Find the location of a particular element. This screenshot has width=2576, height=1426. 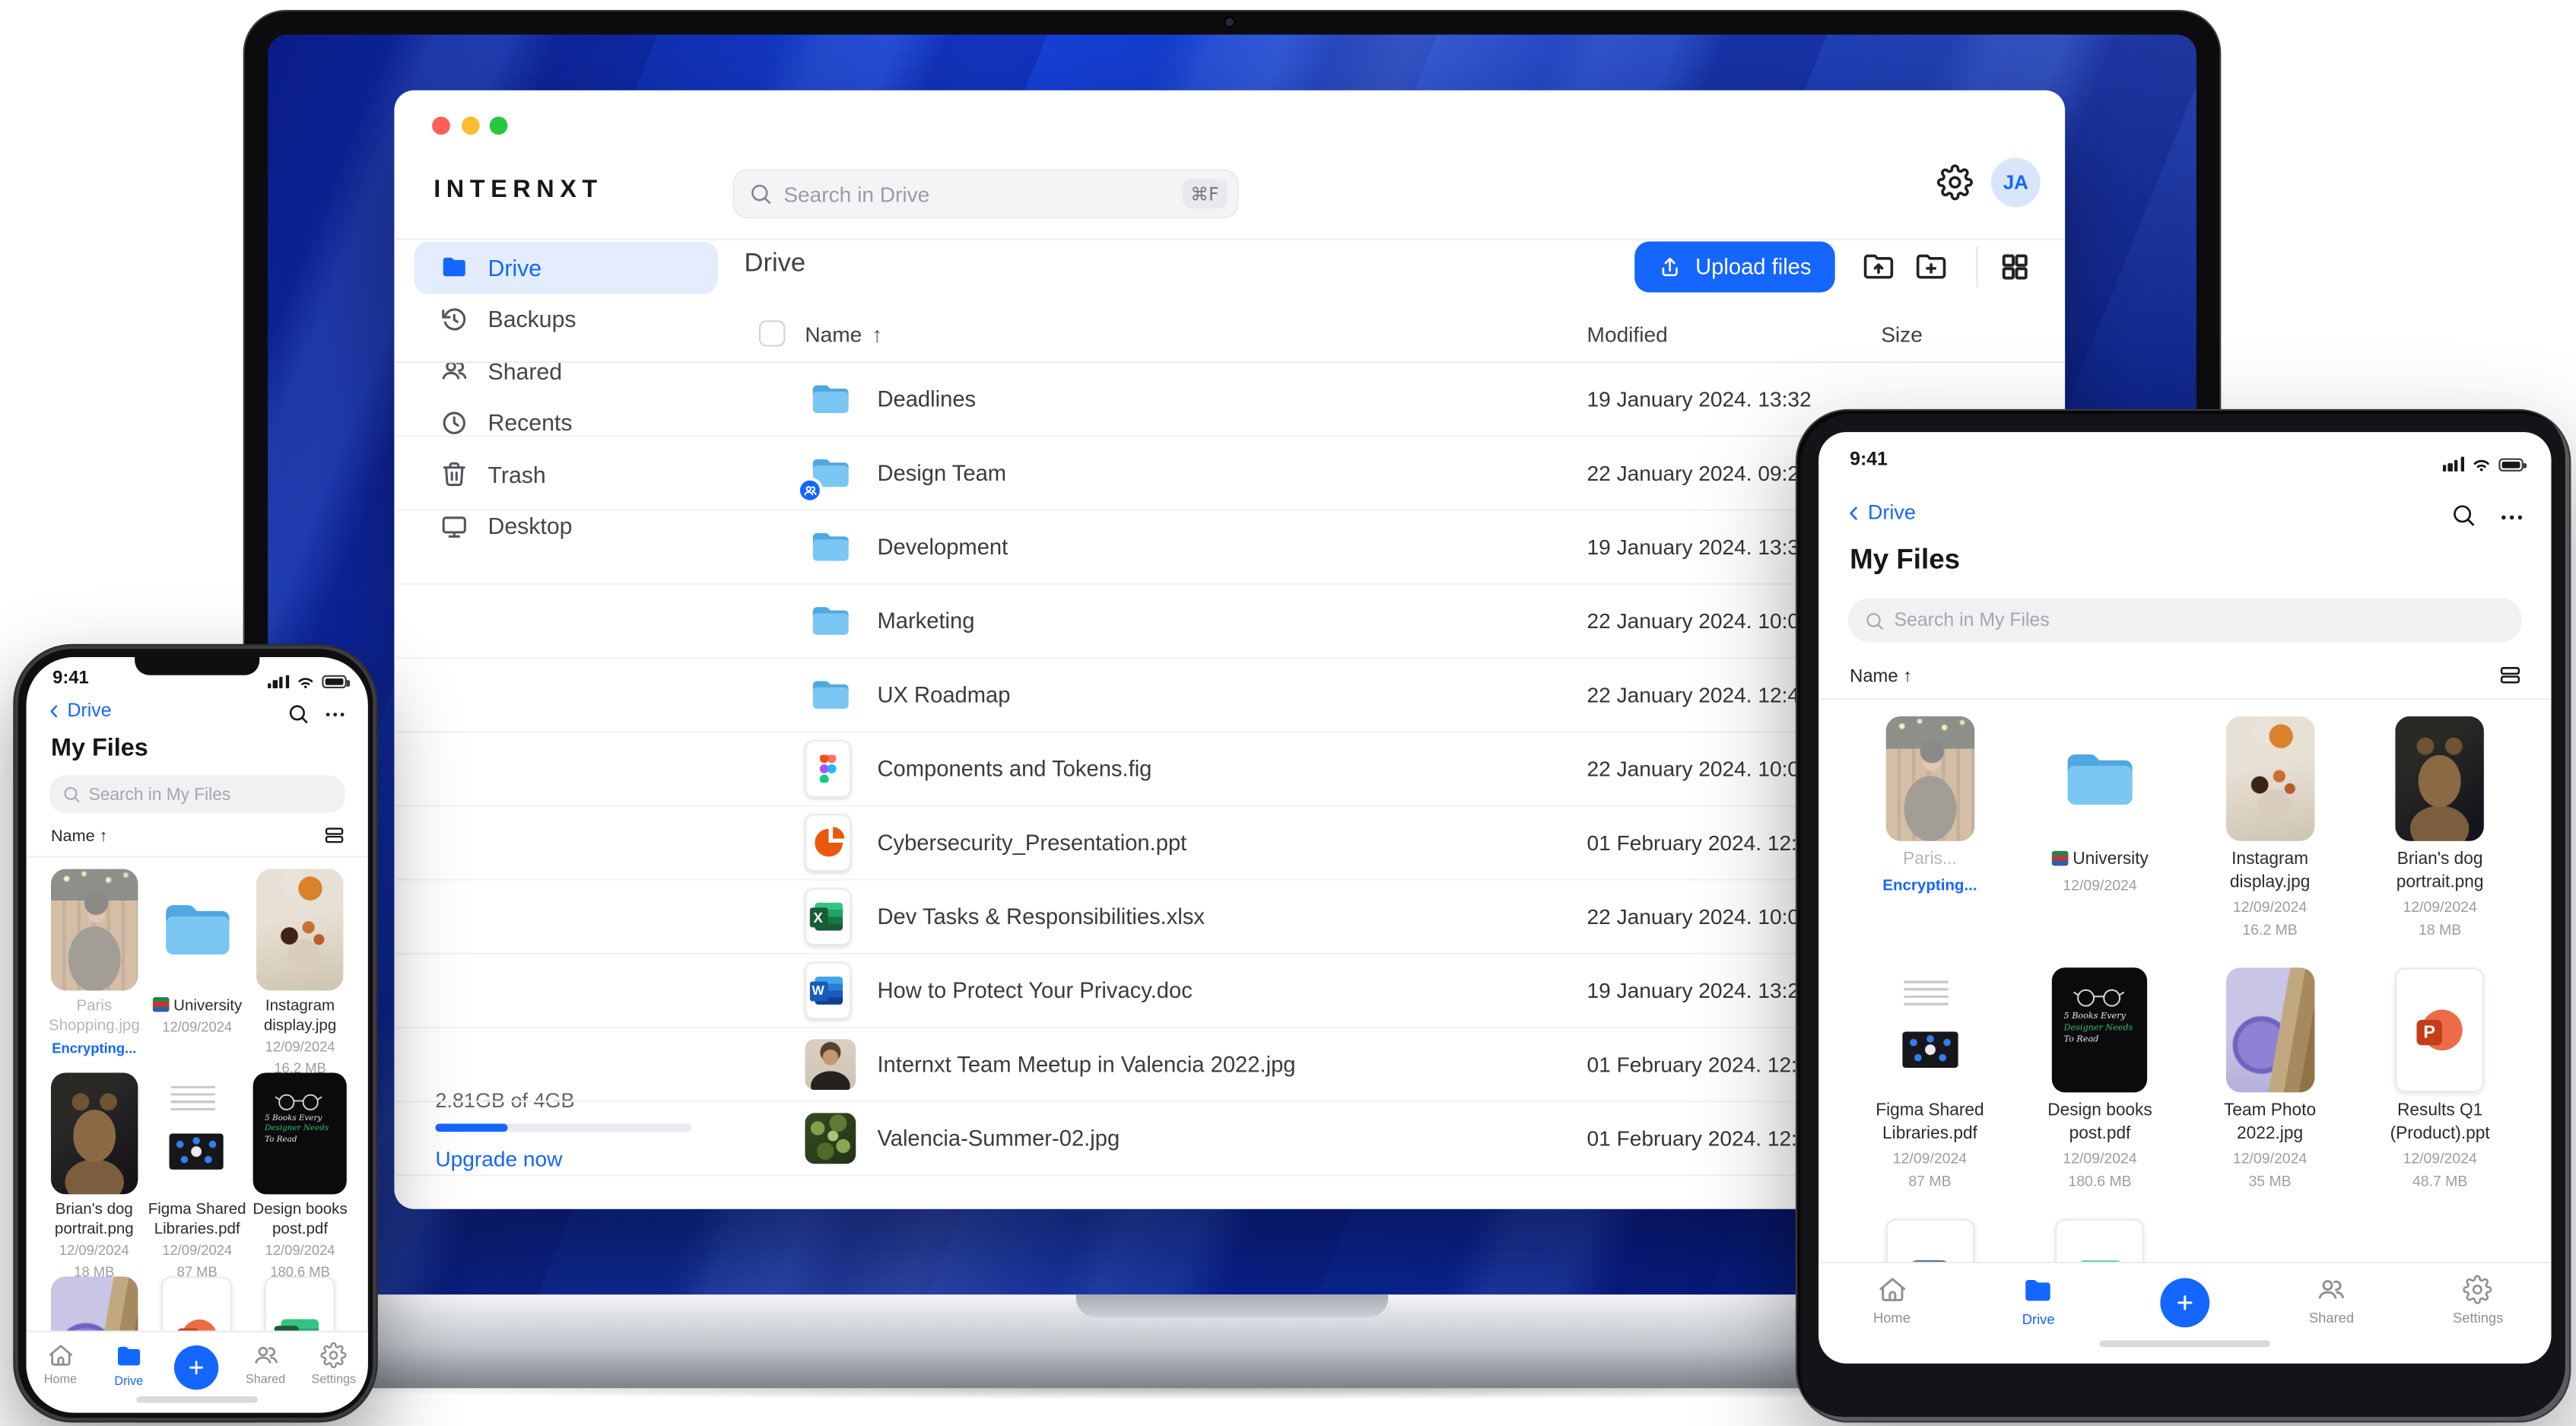

sidebar-item-drive: Drive is located at coordinates (566, 267).